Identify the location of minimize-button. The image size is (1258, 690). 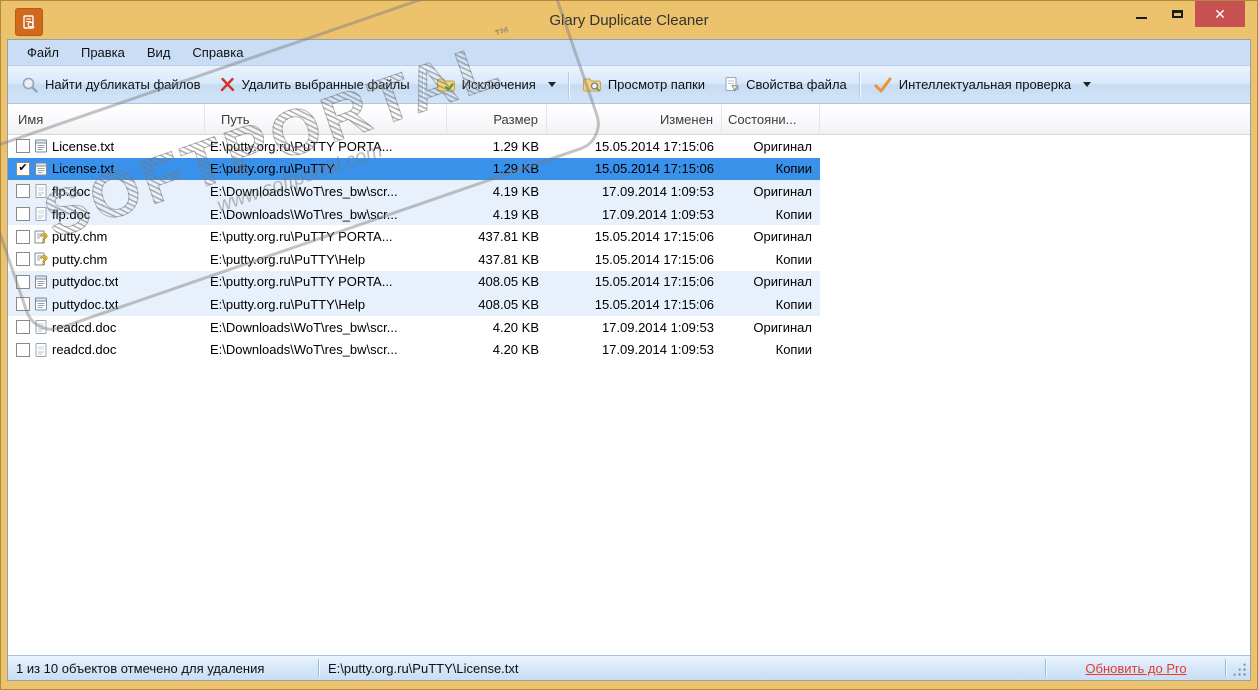
(1141, 14).